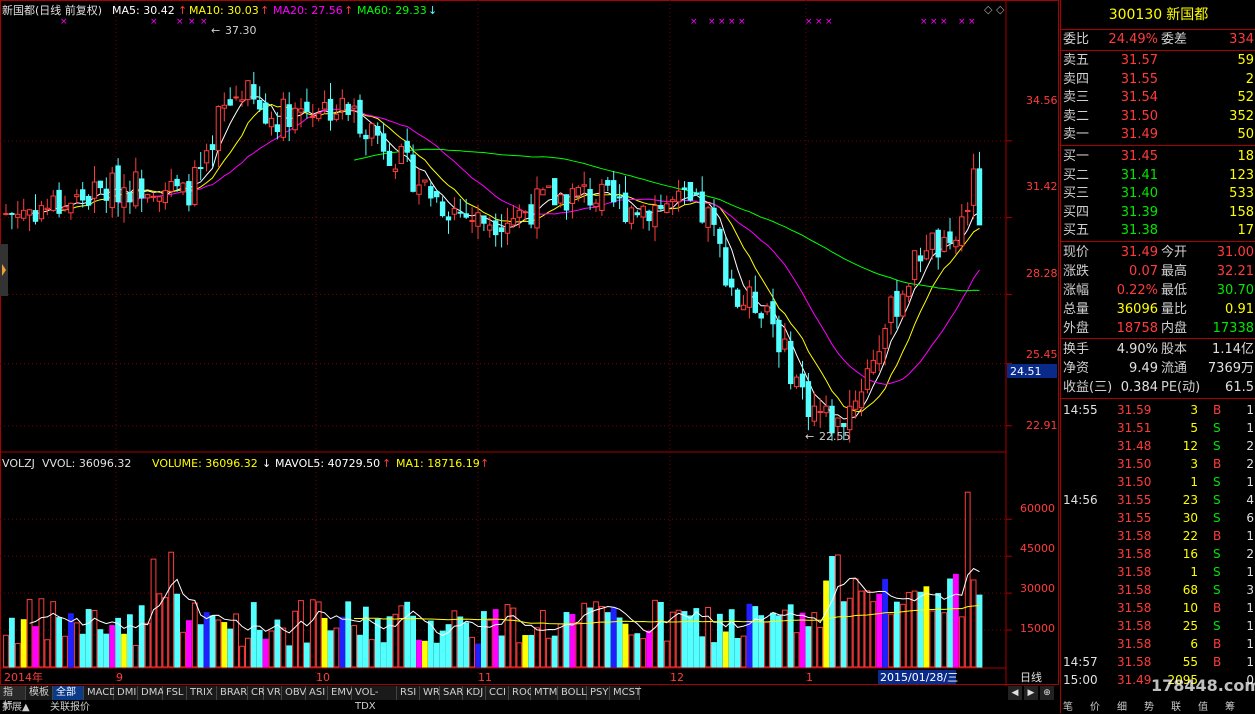 The width and height of the screenshot is (1255, 714). I want to click on watermark: 178448.com, so click(1203, 685).